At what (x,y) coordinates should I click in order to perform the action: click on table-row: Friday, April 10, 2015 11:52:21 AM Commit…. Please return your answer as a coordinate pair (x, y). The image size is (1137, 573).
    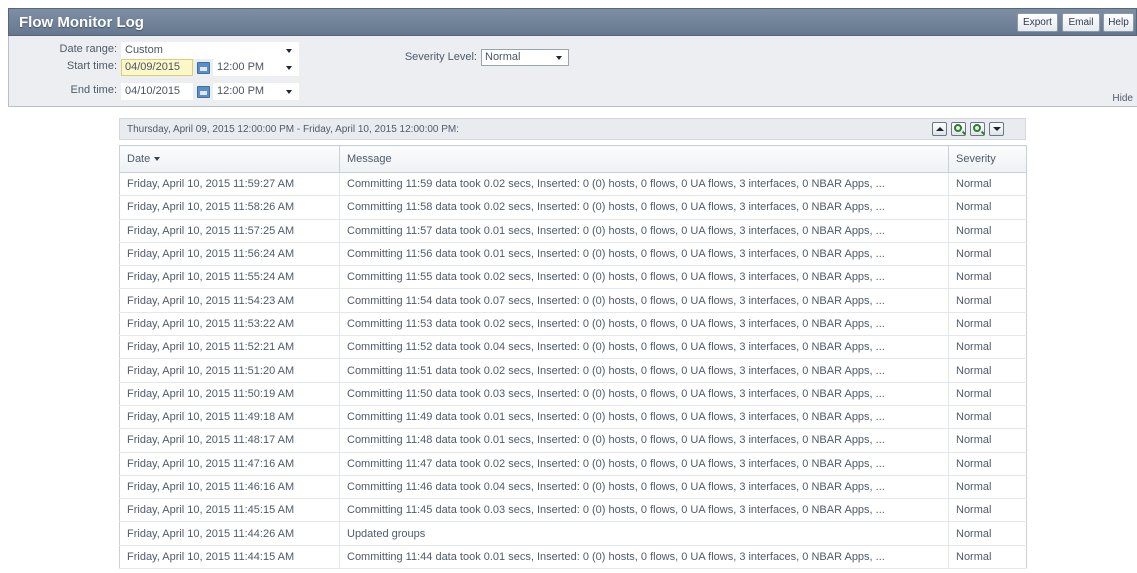
    Looking at the image, I should click on (573, 347).